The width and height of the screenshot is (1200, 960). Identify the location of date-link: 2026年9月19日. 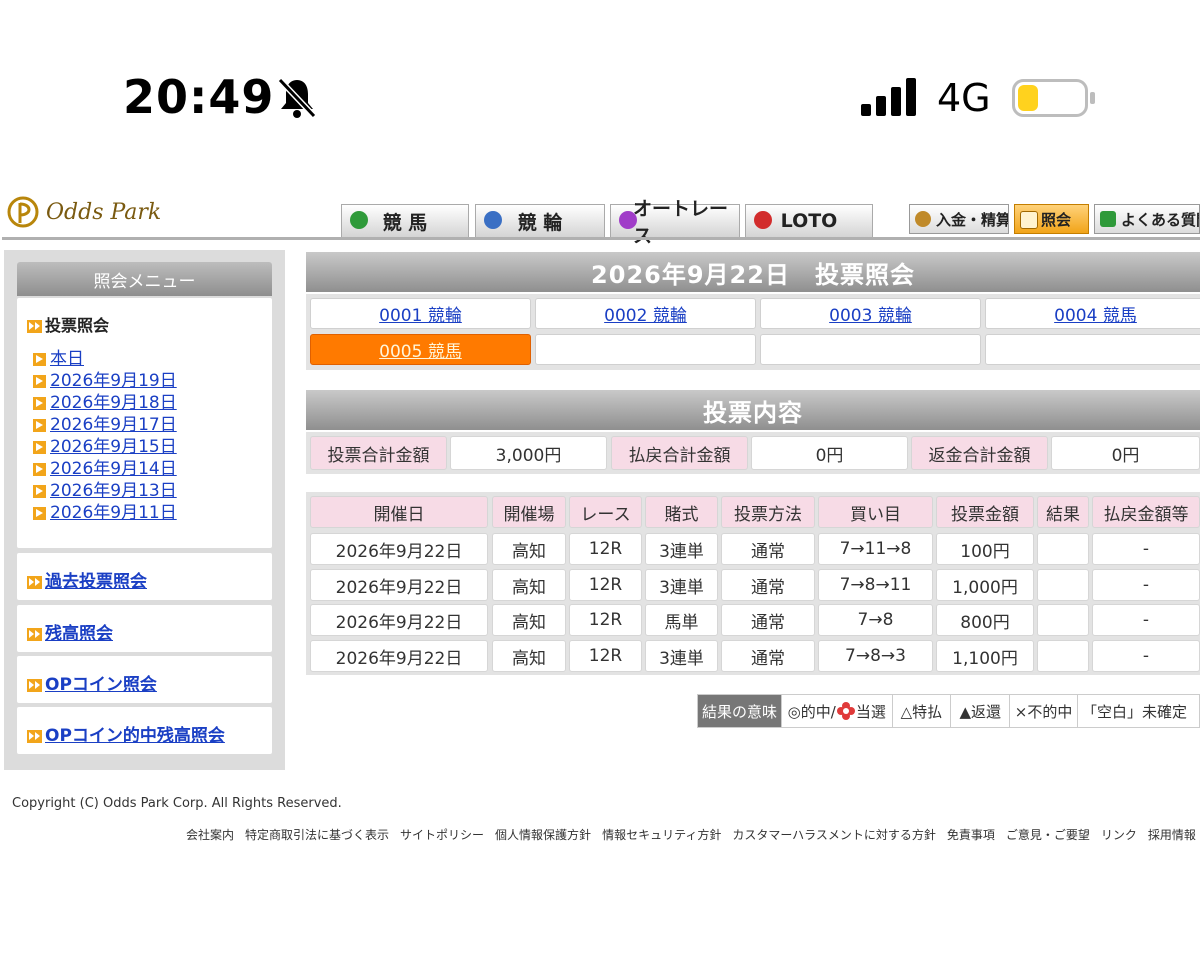
(113, 381).